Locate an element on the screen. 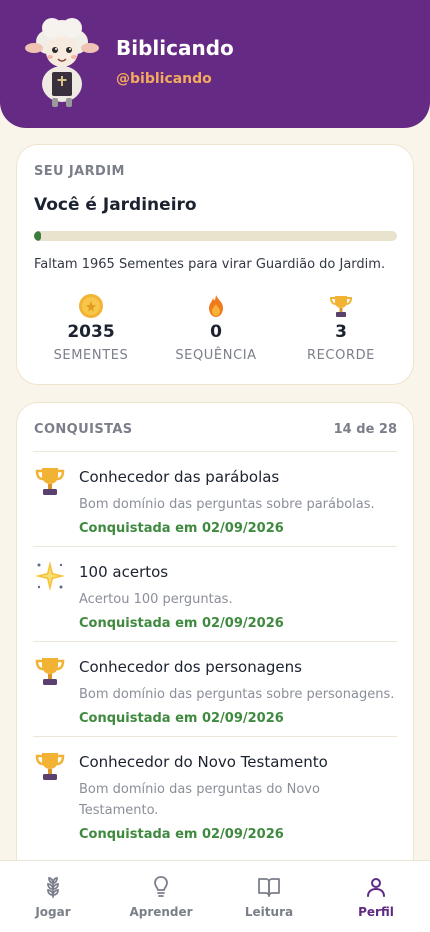 Image resolution: width=430 pixels, height=932 pixels. nav-item-perfil: Perfil is located at coordinates (376, 897).